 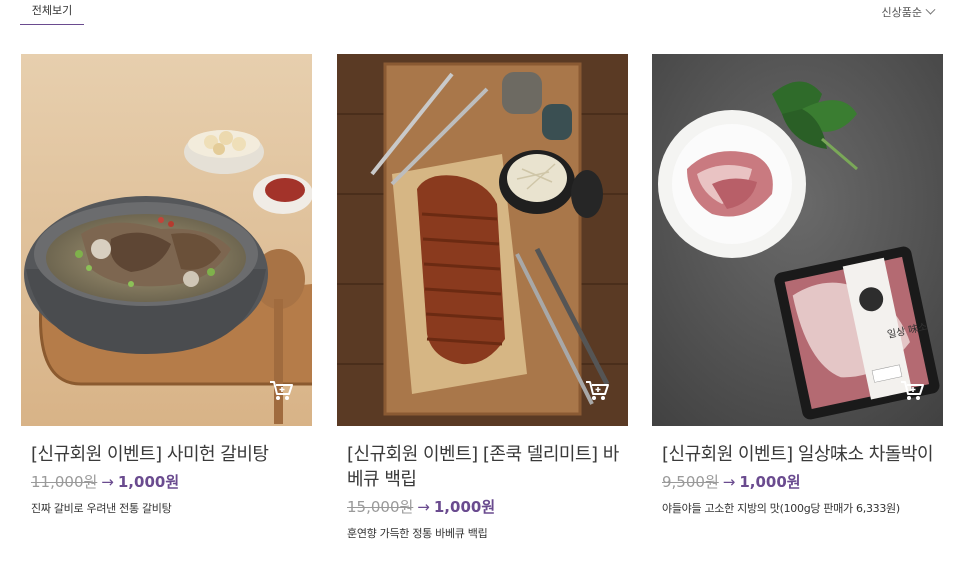 I want to click on product-price: 9,500원 → 1,000원, so click(x=802, y=482).